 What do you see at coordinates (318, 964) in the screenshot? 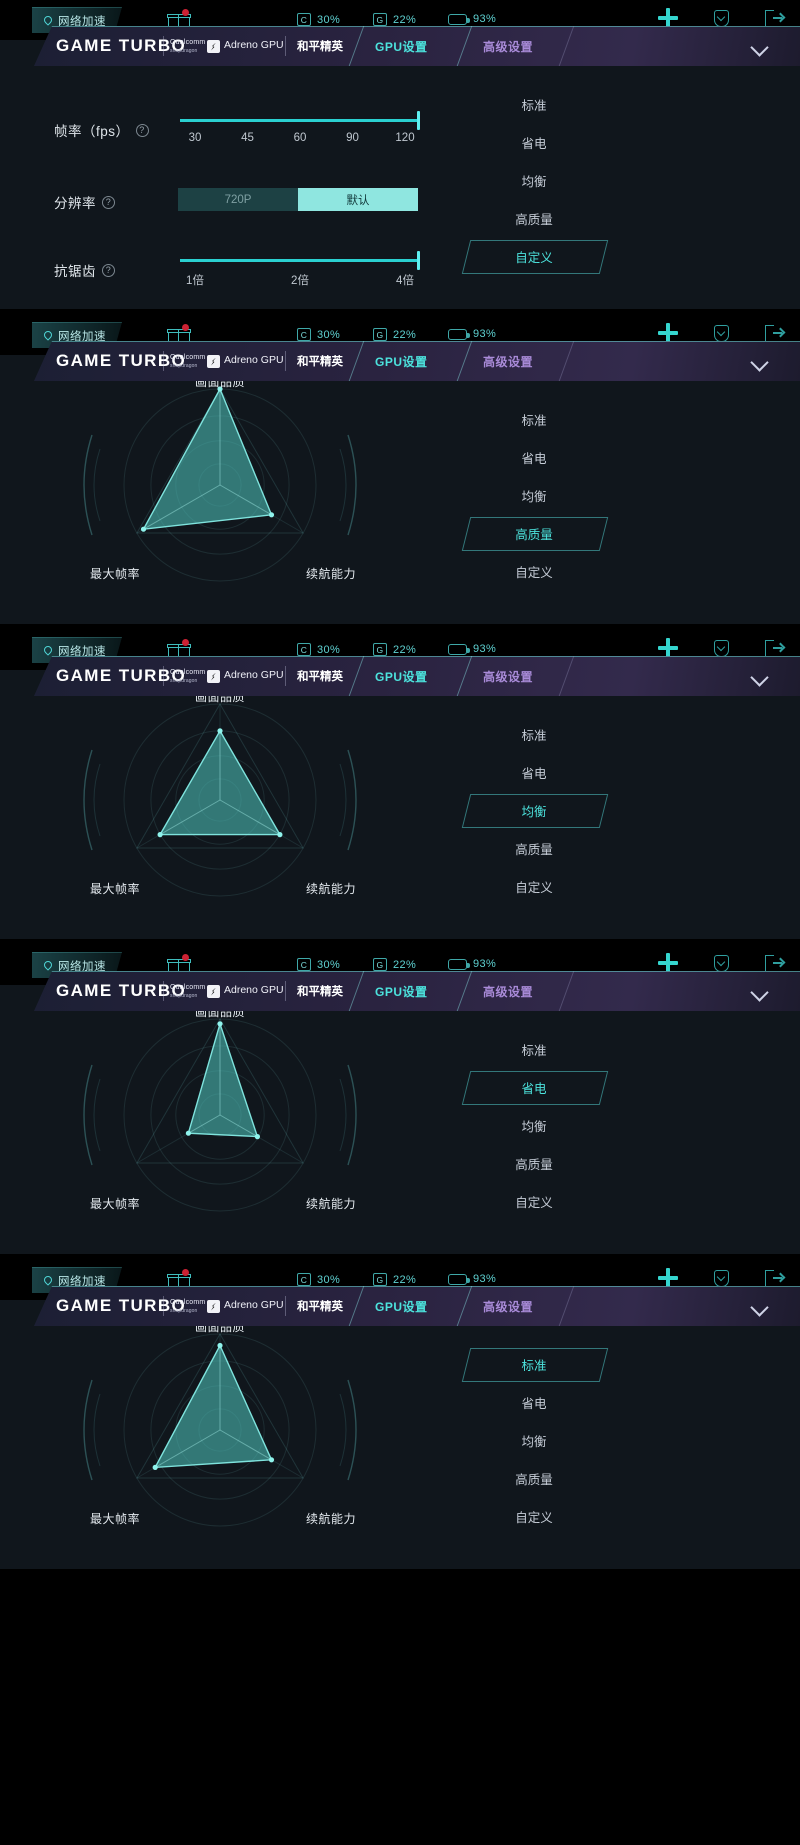
I see `cpu-usage: C 30%` at bounding box center [318, 964].